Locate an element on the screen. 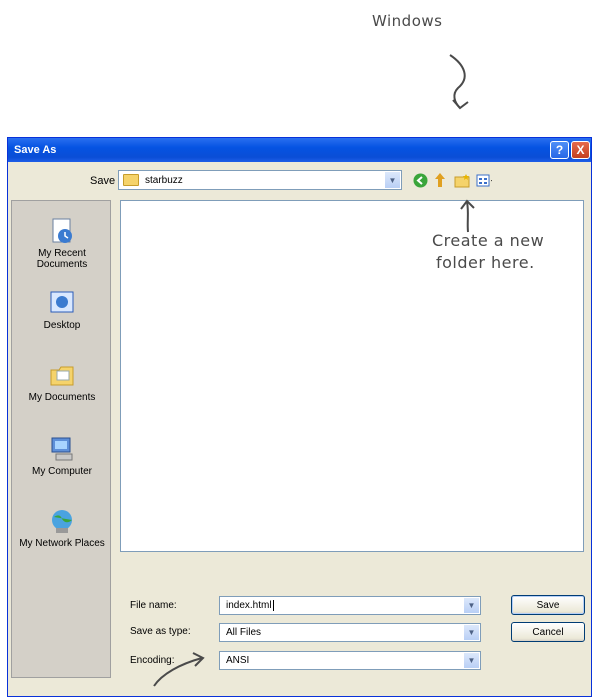  place-label: My Documents is located at coordinates (62, 397).